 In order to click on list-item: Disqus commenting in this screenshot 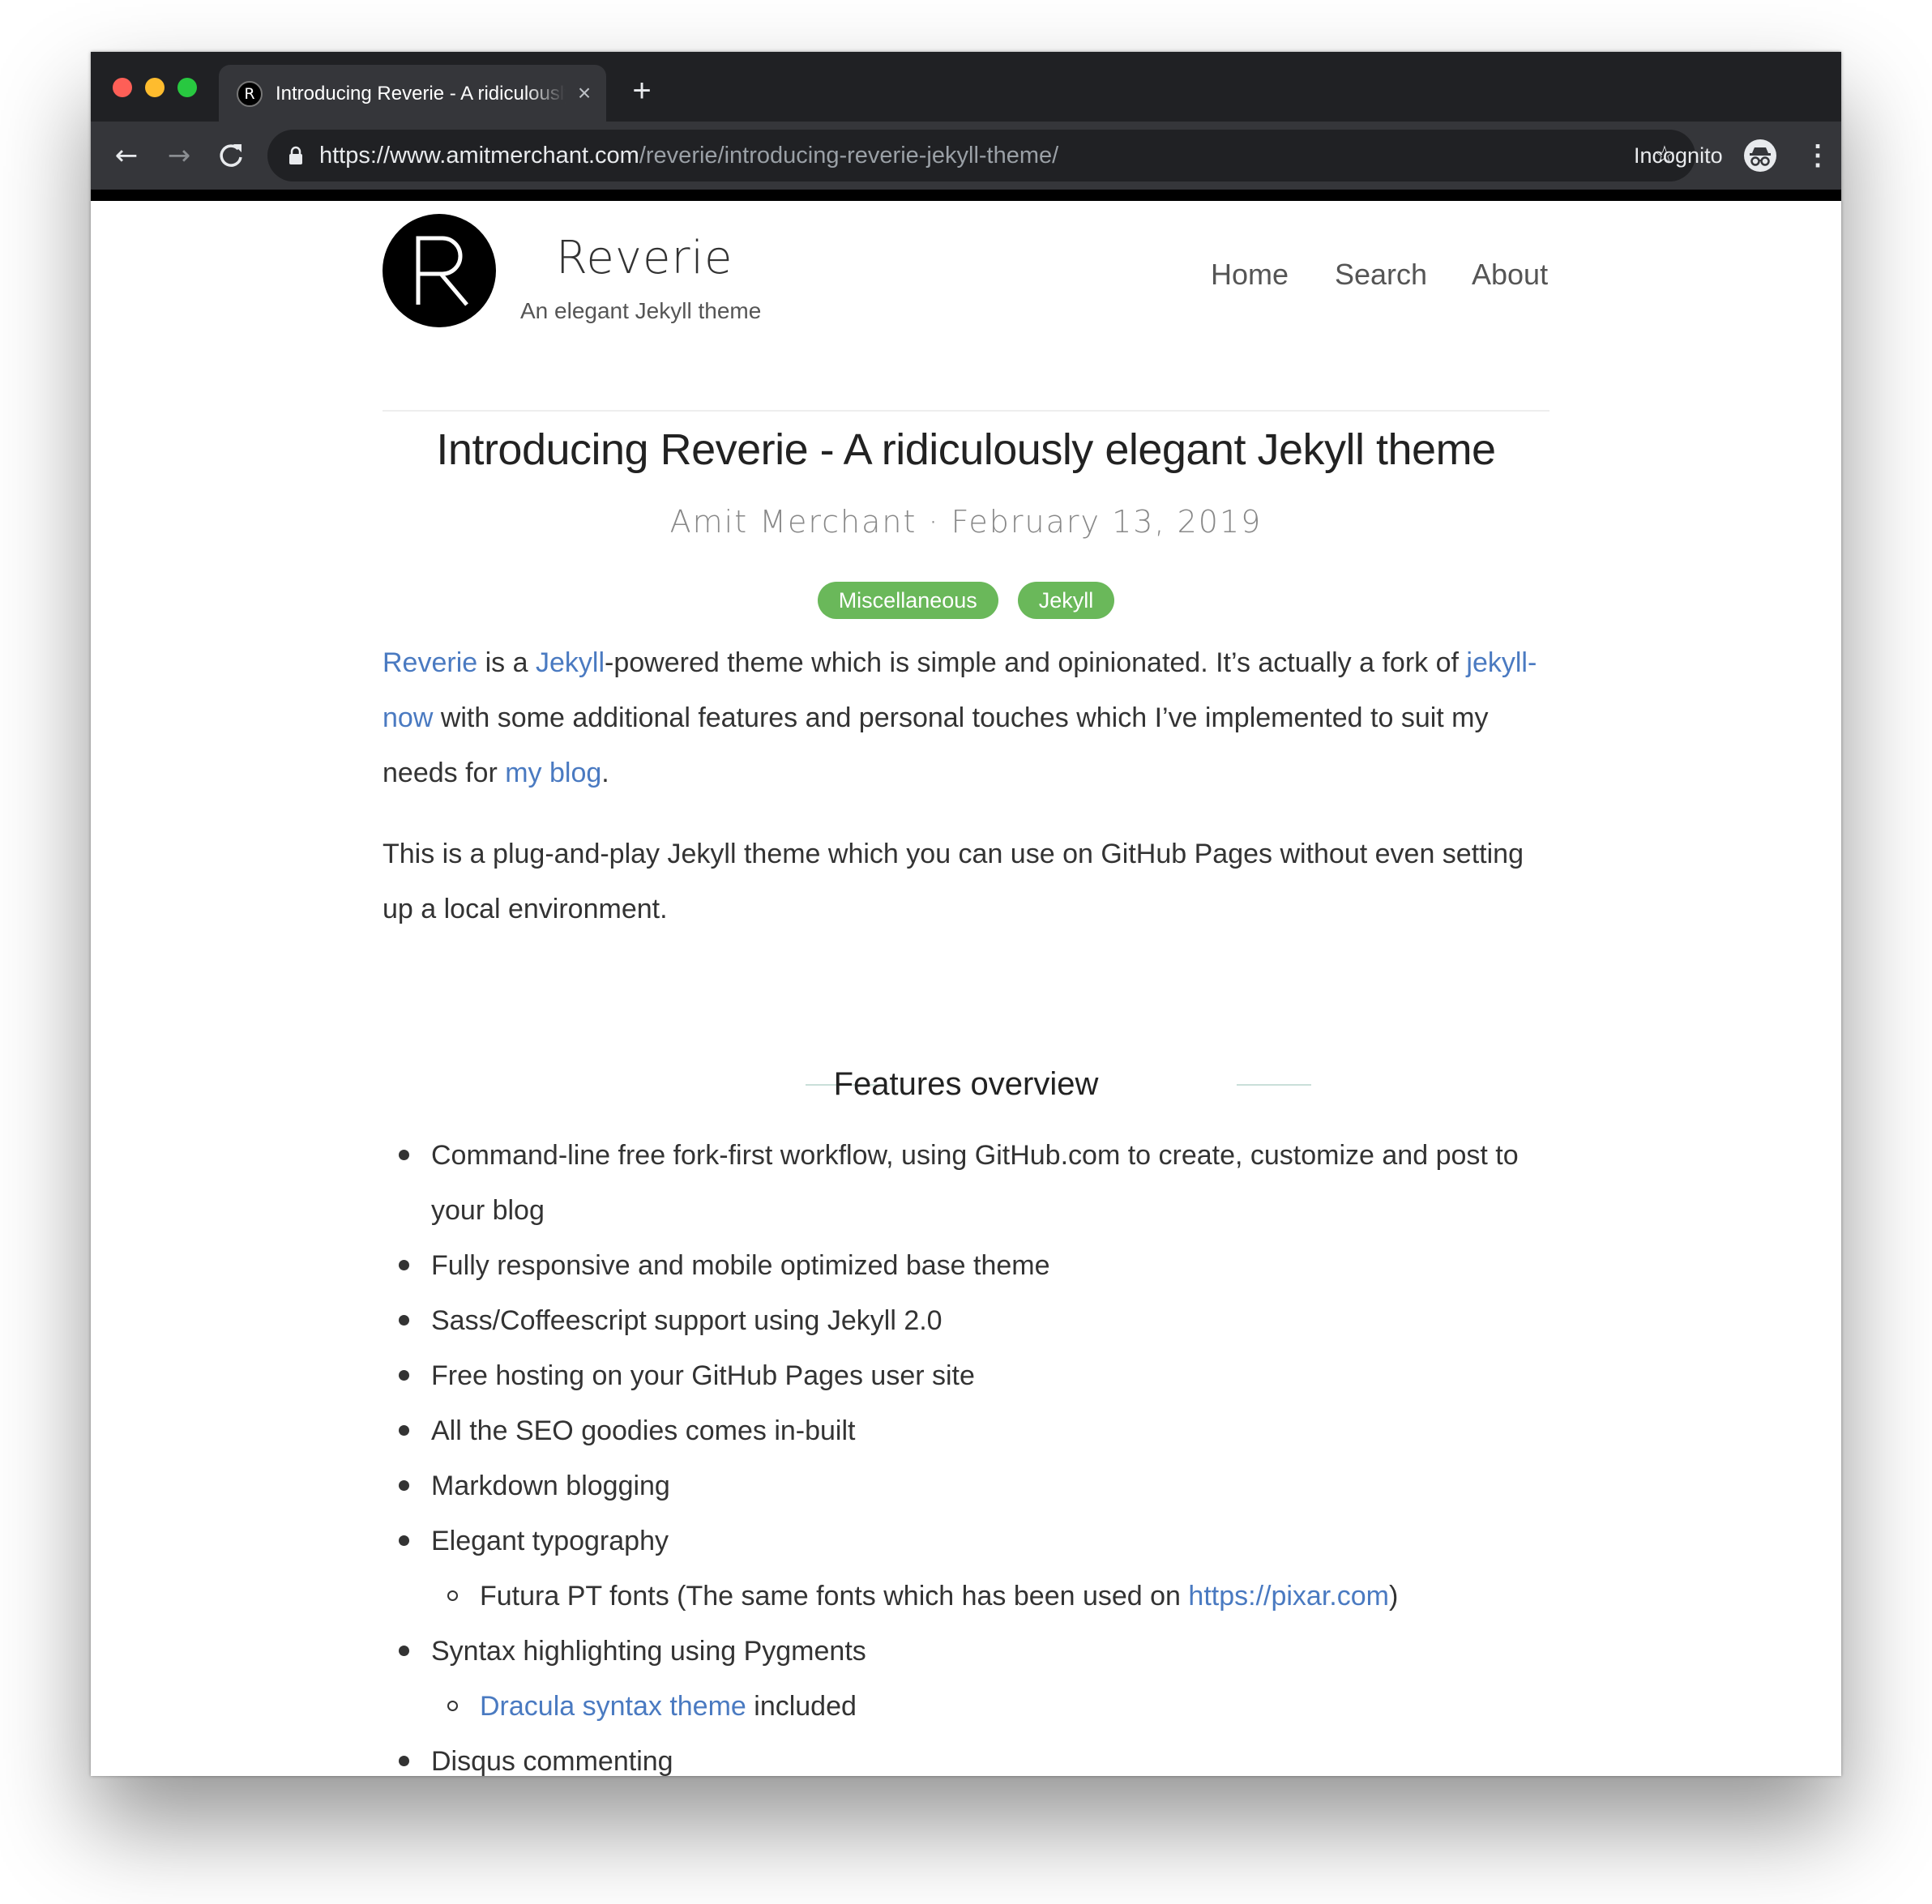, I will do `click(966, 1755)`.